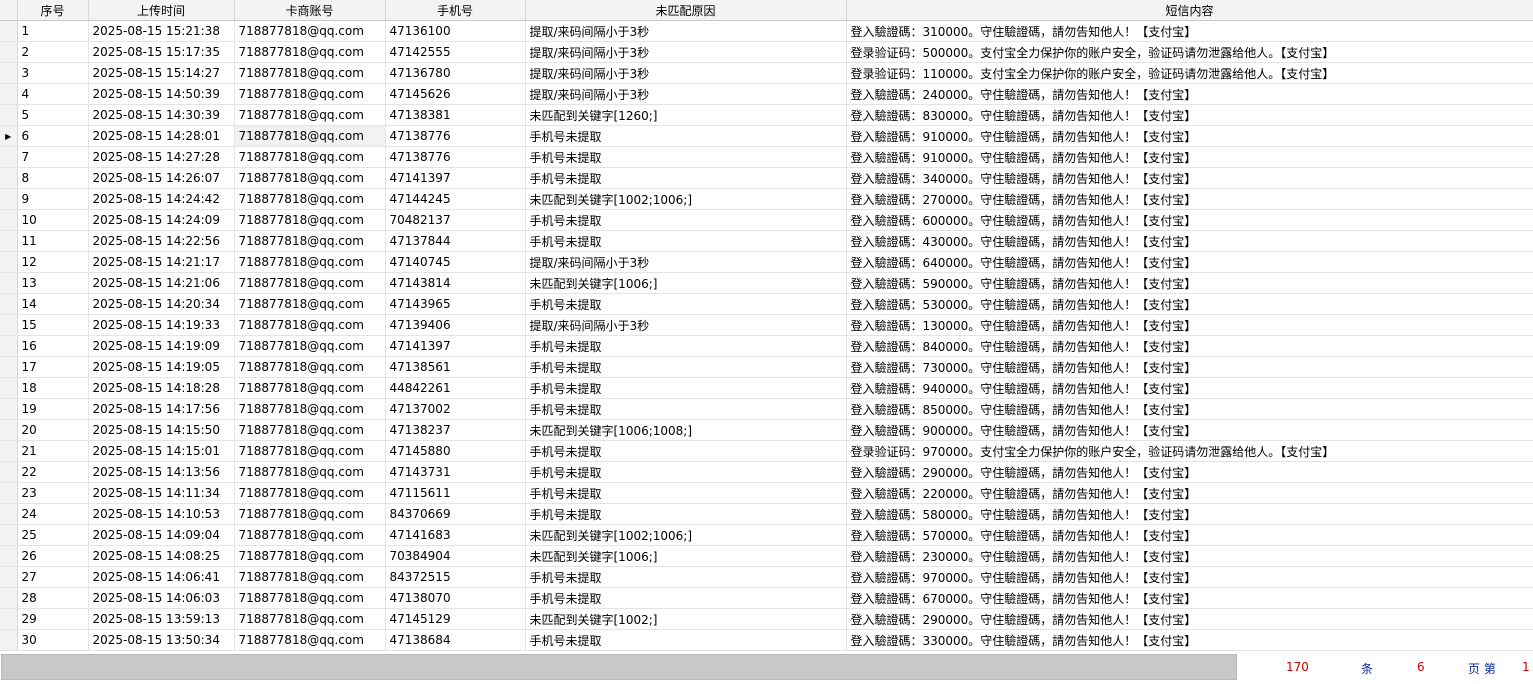 The height and width of the screenshot is (684, 1533). Describe the element at coordinates (53, 262) in the screenshot. I see `cell-seq: 12` at that location.